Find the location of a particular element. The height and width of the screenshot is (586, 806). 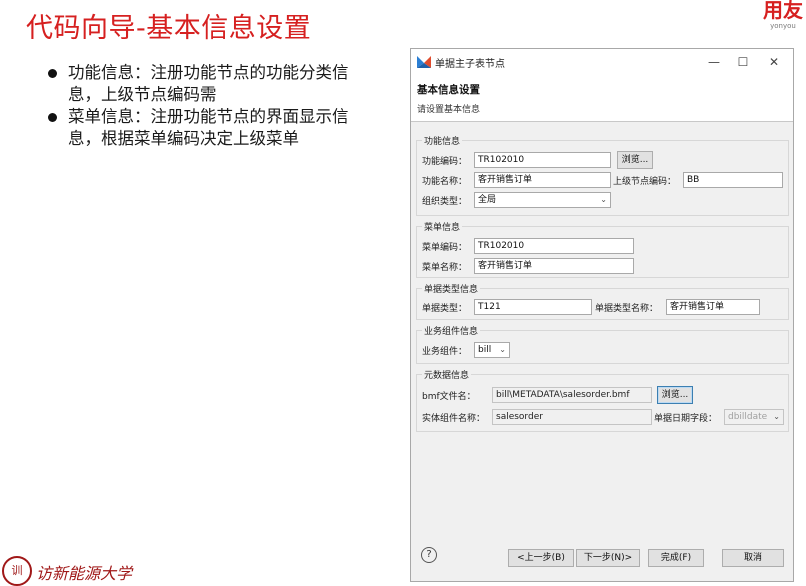

component-info-group: 业务组件信息 业务组件： bill ⌄ is located at coordinates (602, 344).